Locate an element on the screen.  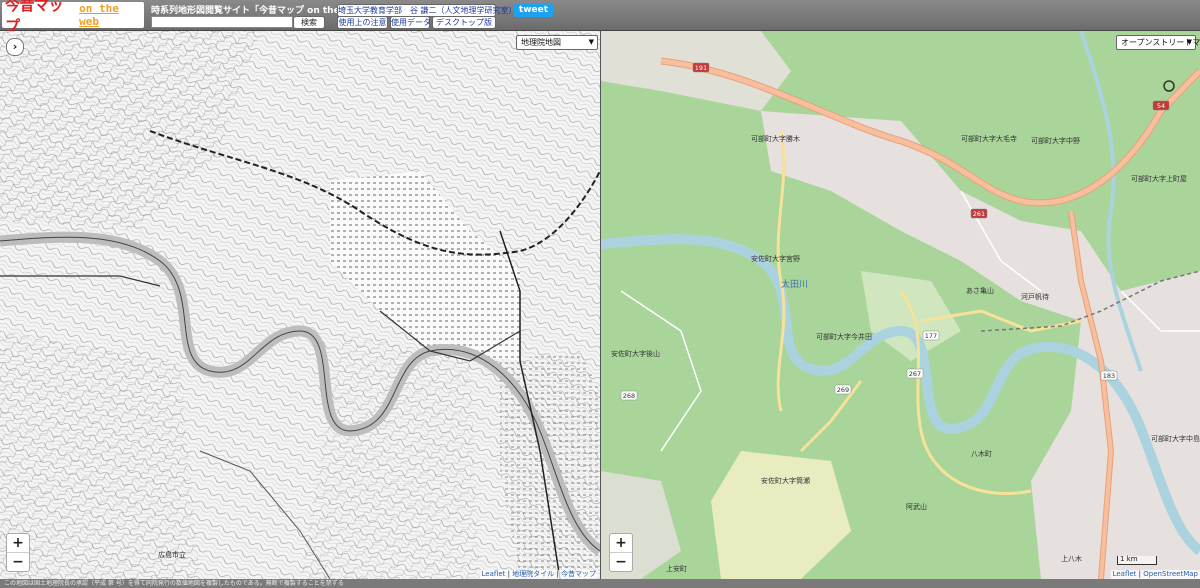
old-map-label: 広島市立 is located at coordinates (172, 554).